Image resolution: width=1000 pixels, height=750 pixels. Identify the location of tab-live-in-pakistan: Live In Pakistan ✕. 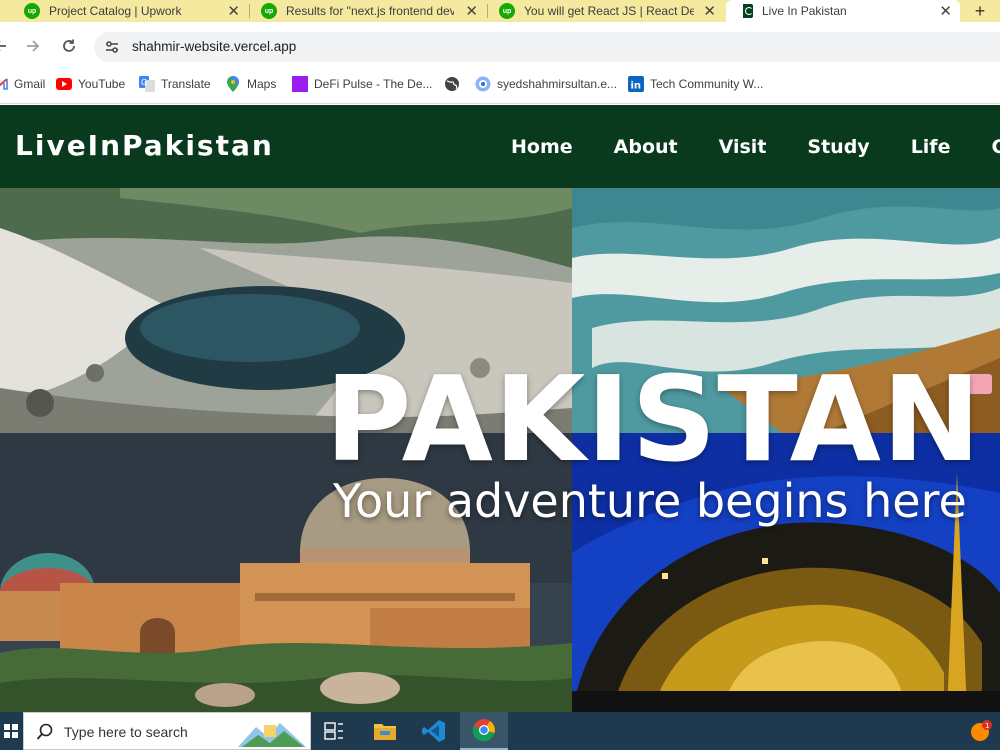
(843, 11).